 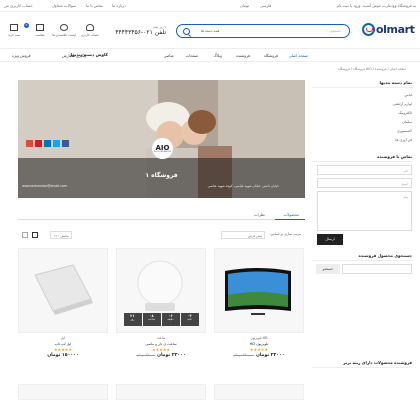 I want to click on countdown-unit: ۲۱ روز, so click(x=132, y=319).